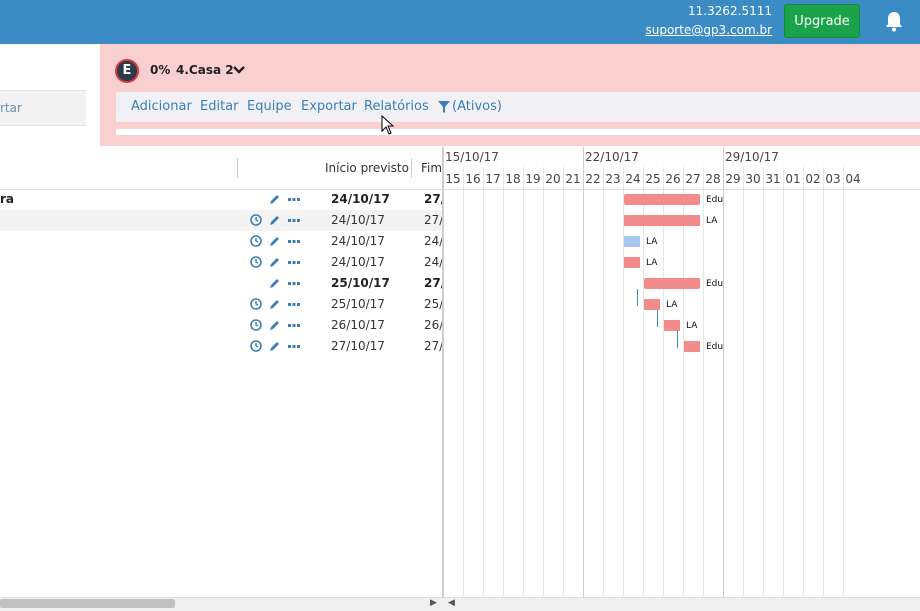 The image size is (920, 611). What do you see at coordinates (813, 179) in the screenshot?
I see `day-label: 02` at bounding box center [813, 179].